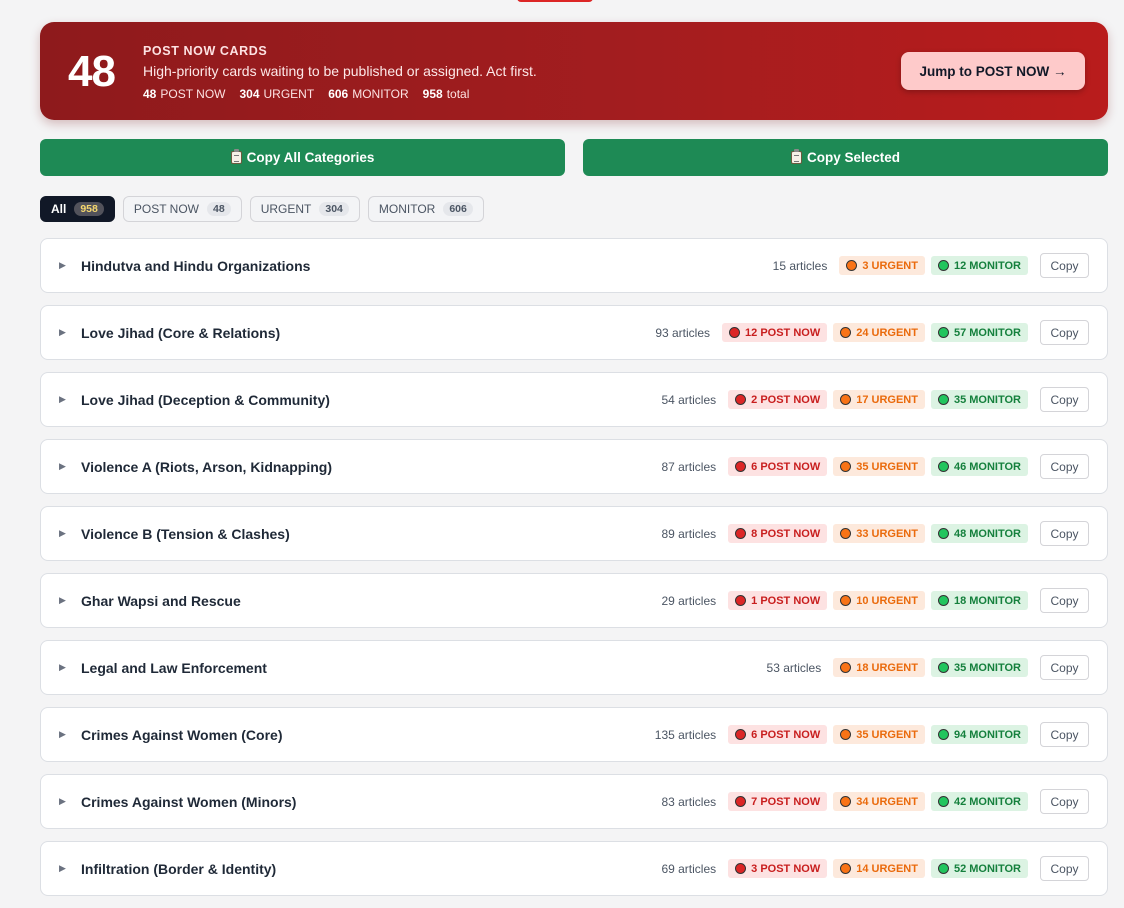  Describe the element at coordinates (685, 734) in the screenshot. I see `article-count: 135 articles` at that location.